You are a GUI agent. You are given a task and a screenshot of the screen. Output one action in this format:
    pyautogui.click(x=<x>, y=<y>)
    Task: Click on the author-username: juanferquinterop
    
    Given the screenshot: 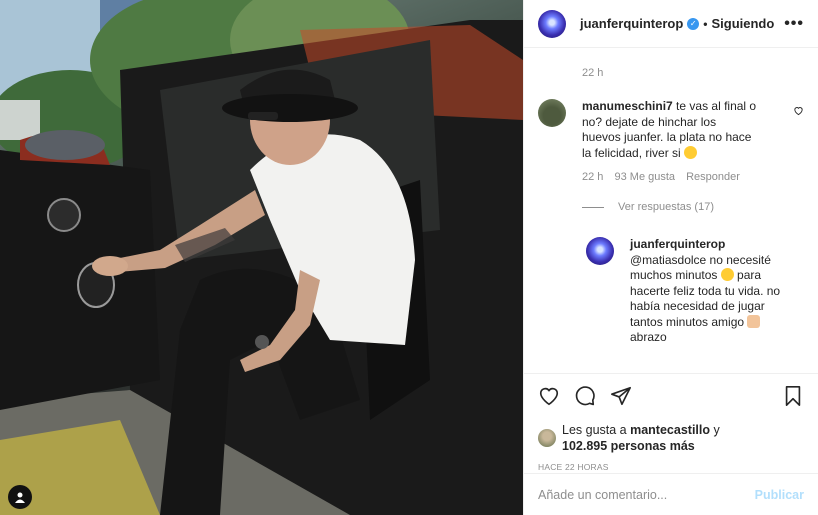 What is the action you would take?
    pyautogui.click(x=631, y=23)
    